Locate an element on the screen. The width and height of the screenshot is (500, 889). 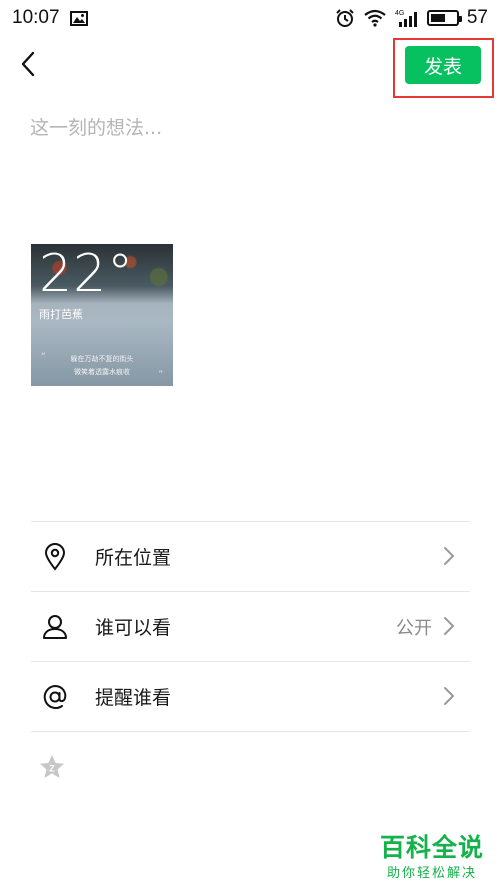
status-bar: 10:07 4G 57 is located at coordinates (250, 18).